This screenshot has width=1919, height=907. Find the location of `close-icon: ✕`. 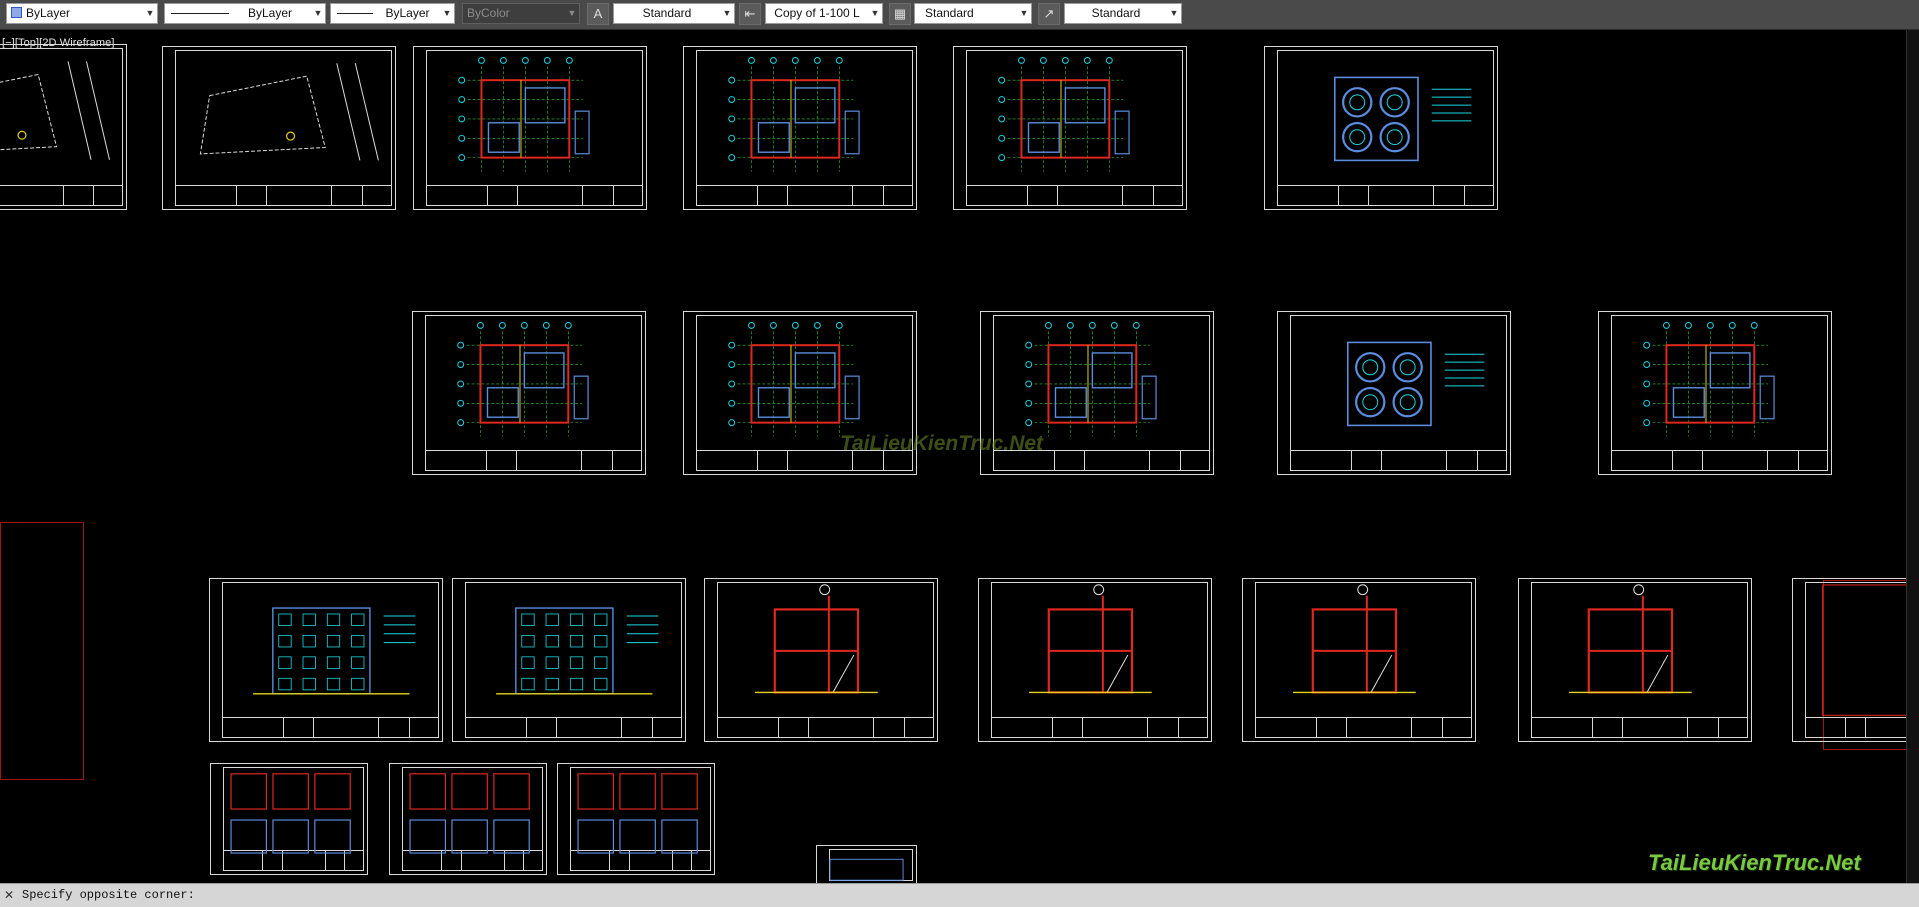

close-icon: ✕ is located at coordinates (9, 895).